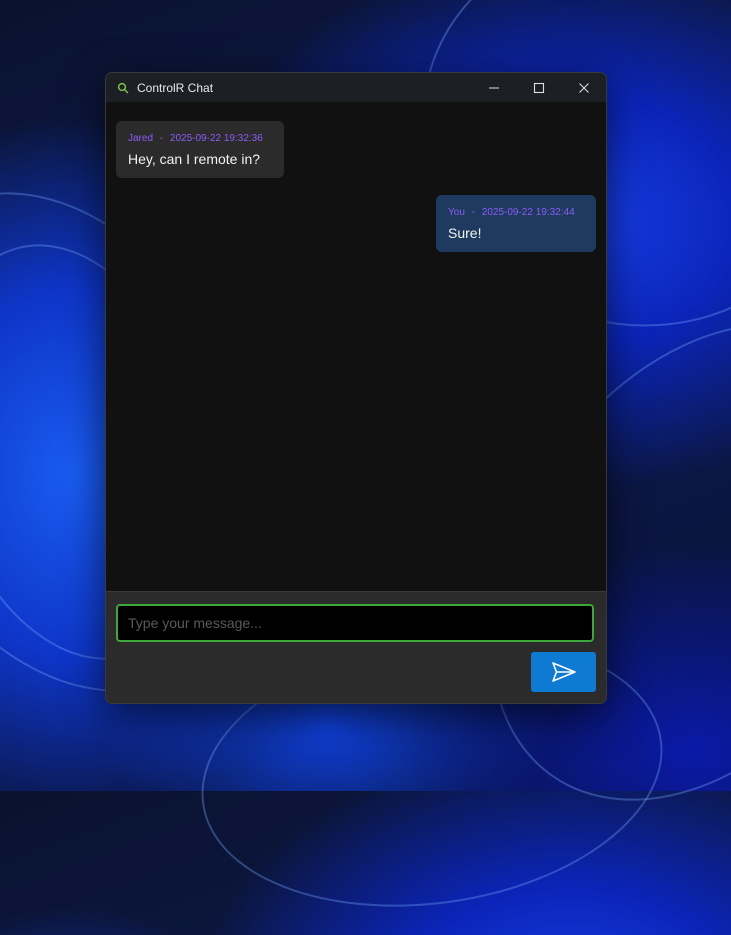  I want to click on message-text: Sure!, so click(465, 233).